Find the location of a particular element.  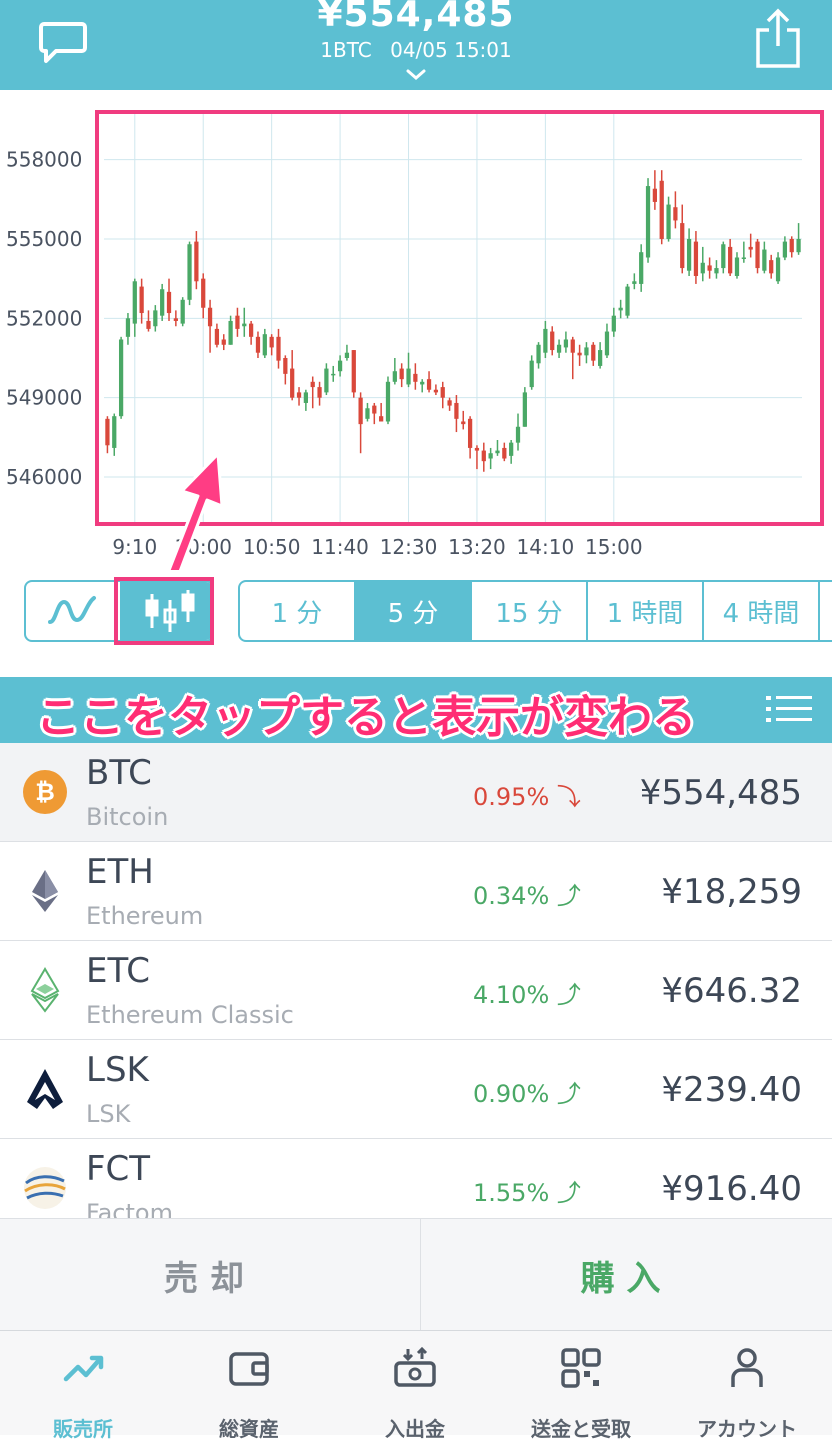

tab-qr-code: 送金と受取 is located at coordinates (581, 1386).